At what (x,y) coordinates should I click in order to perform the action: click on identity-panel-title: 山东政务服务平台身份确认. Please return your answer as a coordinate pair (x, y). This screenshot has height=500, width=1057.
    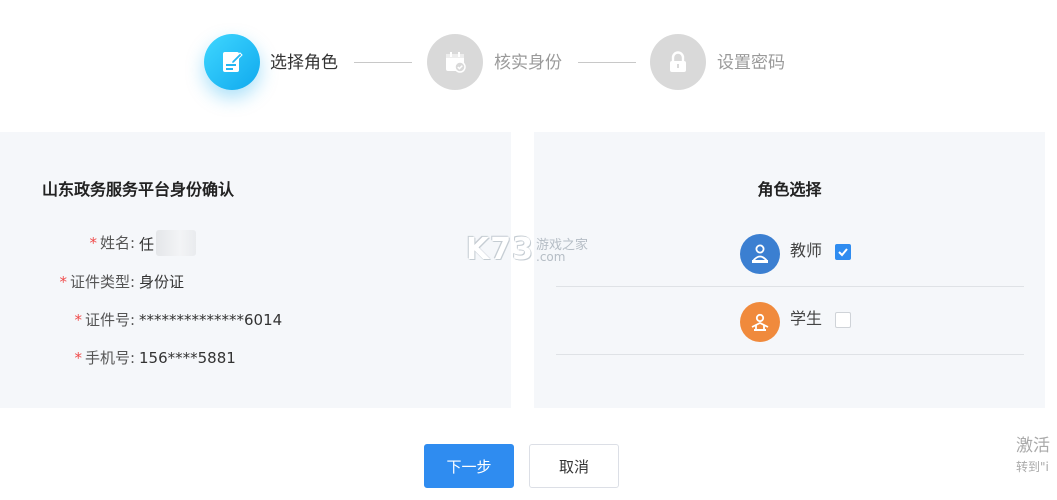
    Looking at the image, I should click on (138, 189).